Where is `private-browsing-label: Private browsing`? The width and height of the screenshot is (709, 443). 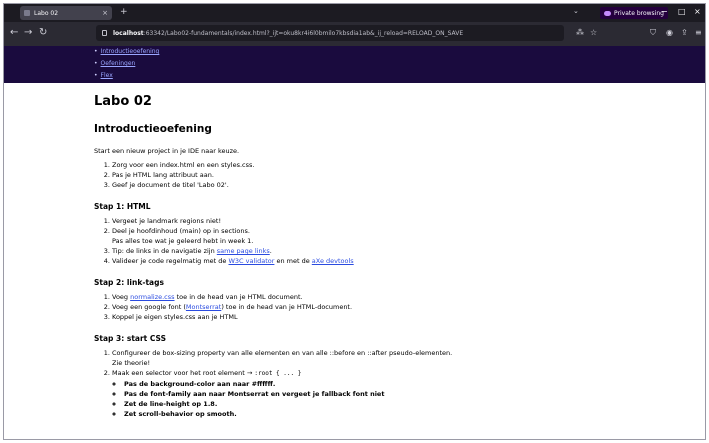 private-browsing-label: Private browsing is located at coordinates (639, 13).